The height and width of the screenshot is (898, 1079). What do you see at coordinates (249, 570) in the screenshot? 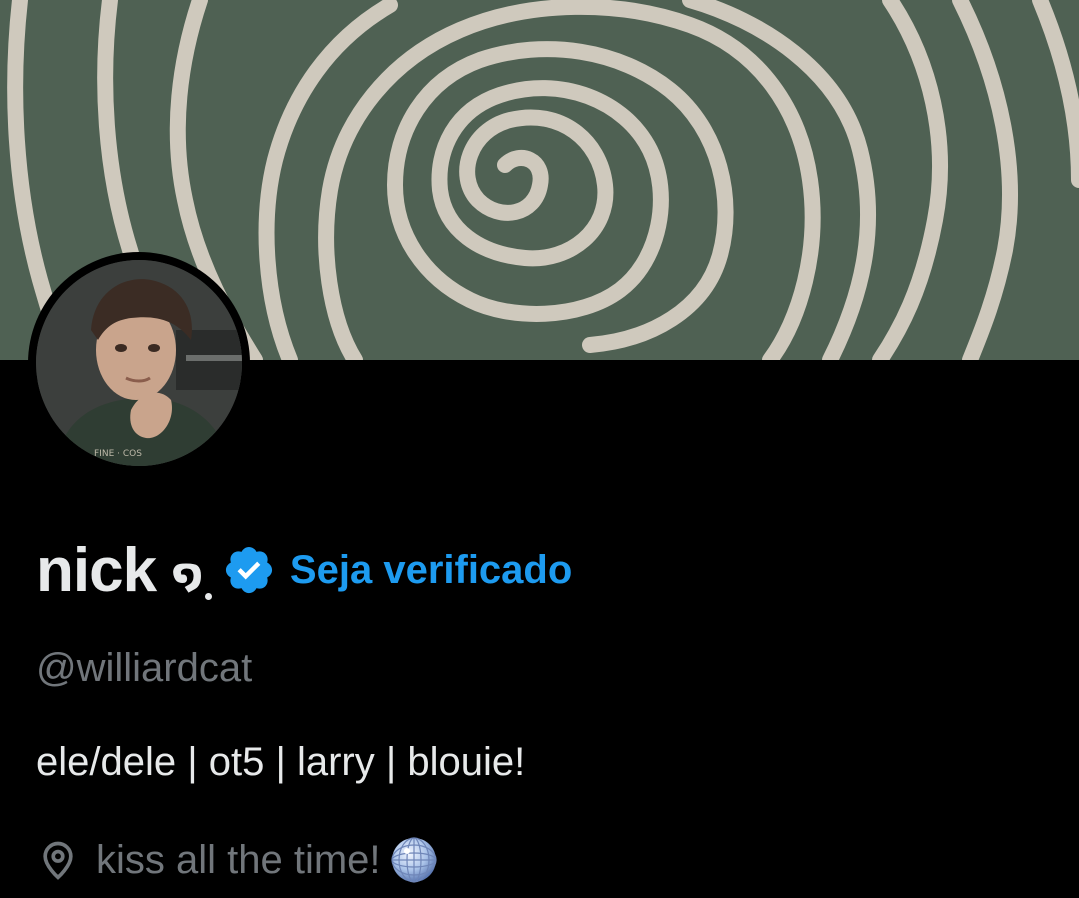
I see `verified-badge-icon` at bounding box center [249, 570].